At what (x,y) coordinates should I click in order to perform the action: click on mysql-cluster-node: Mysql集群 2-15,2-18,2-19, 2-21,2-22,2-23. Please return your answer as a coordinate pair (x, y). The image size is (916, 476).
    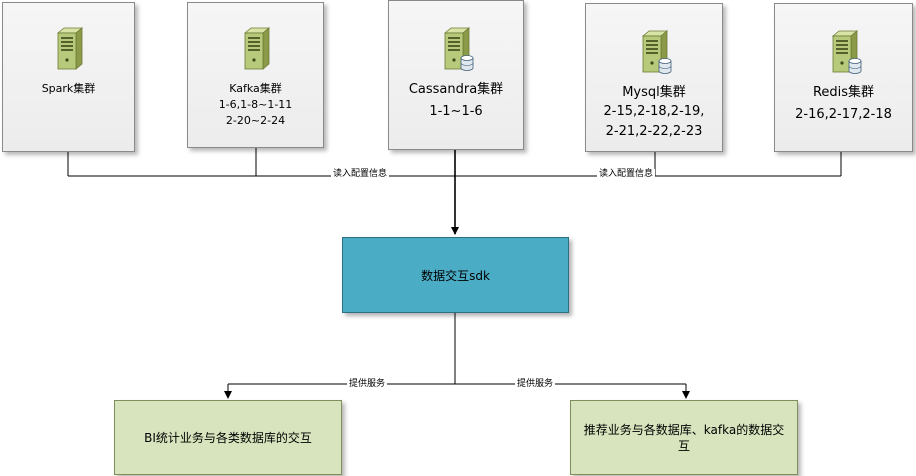
    Looking at the image, I should click on (654, 77).